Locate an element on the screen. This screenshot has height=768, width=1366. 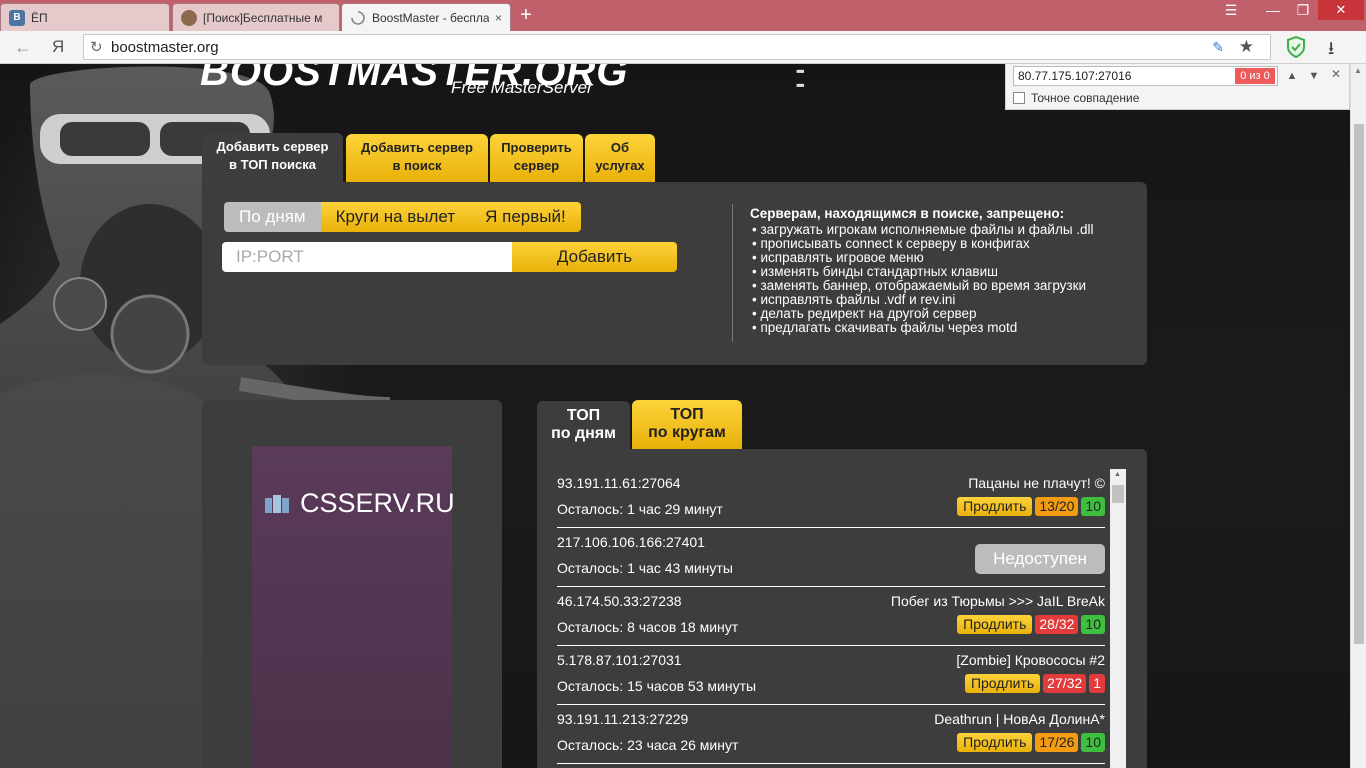
csserv-banner: CSSERV.RU is located at coordinates (353, 607).